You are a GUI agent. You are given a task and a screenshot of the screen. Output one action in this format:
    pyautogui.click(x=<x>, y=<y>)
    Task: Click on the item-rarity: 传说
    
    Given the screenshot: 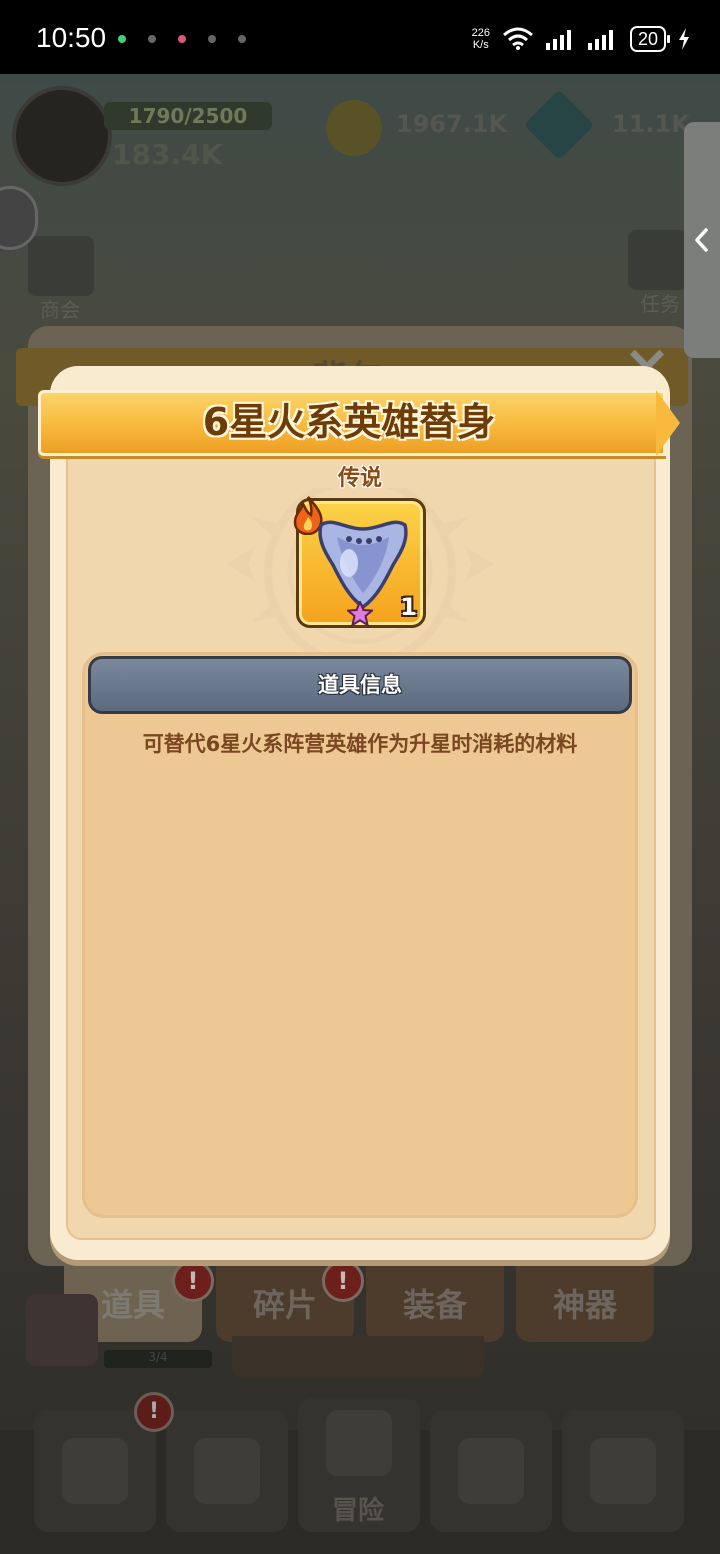 What is the action you would take?
    pyautogui.click(x=359, y=478)
    